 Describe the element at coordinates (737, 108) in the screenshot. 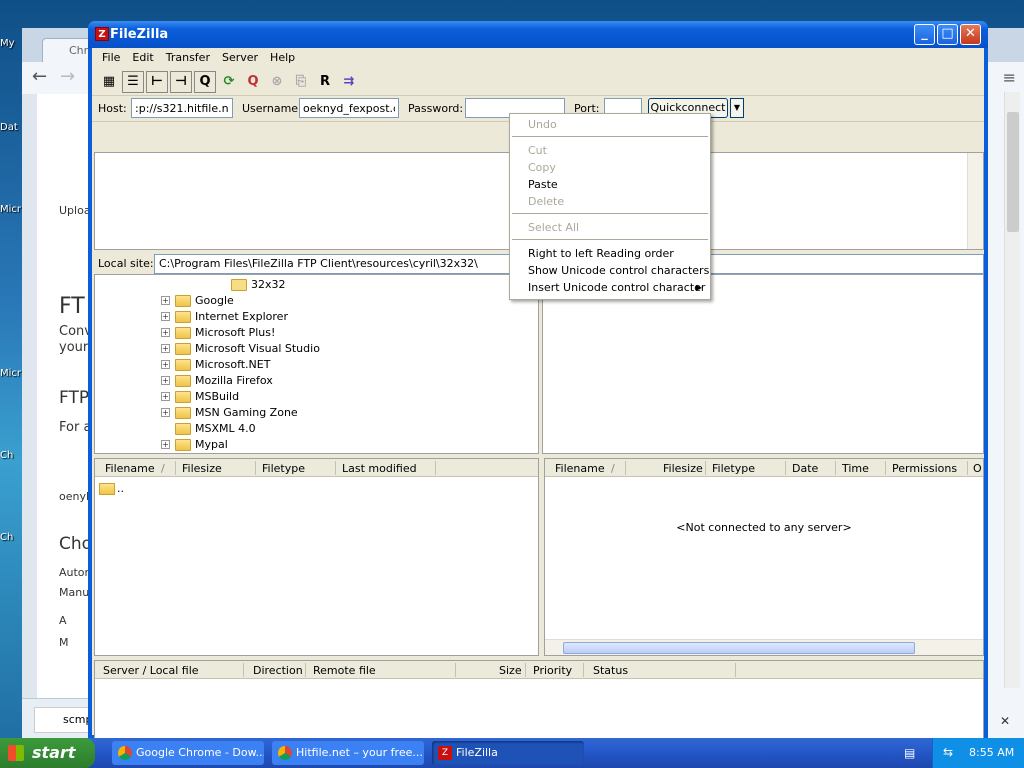

I see `quickconnect-dropdown-icon: ▼` at that location.